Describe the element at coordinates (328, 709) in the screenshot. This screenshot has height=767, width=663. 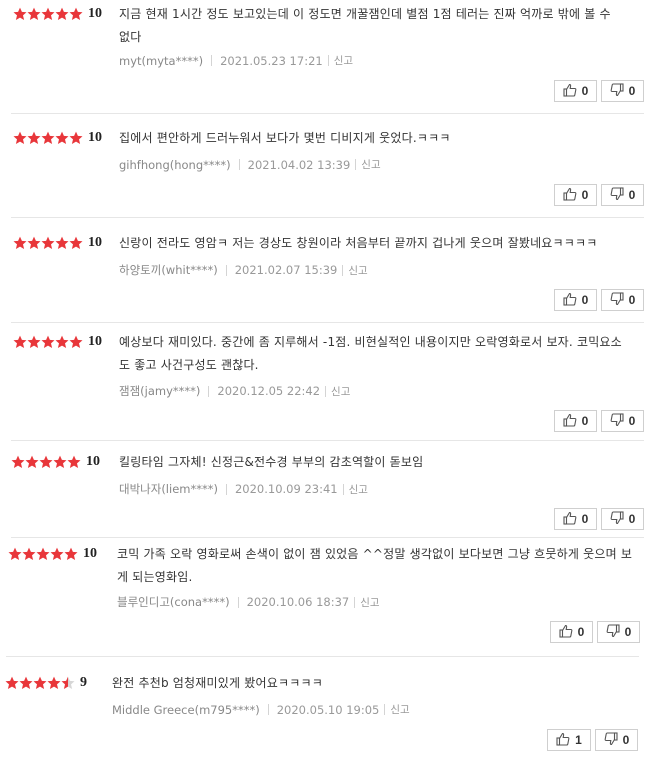
I see `review-date: 2020.05.10 19:05` at that location.